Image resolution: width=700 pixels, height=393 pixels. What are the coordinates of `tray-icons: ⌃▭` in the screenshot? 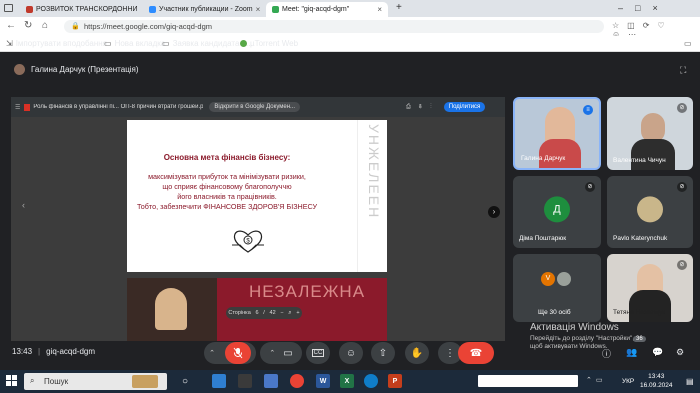 It's located at (596, 380).